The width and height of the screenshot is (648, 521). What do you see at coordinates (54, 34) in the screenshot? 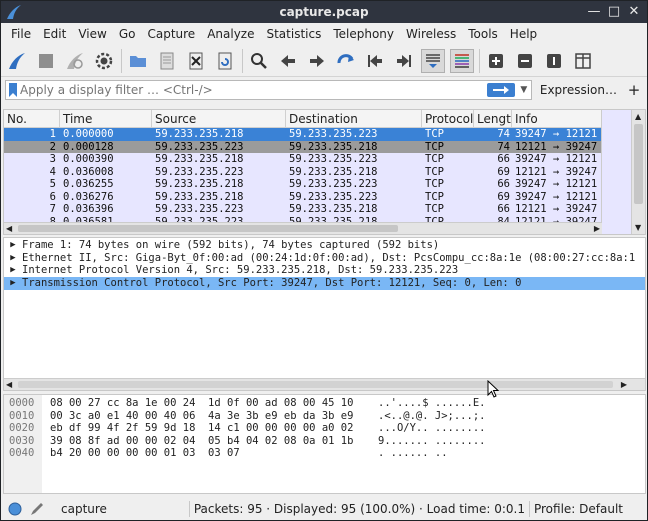
I see `menu-edit: Edit` at bounding box center [54, 34].